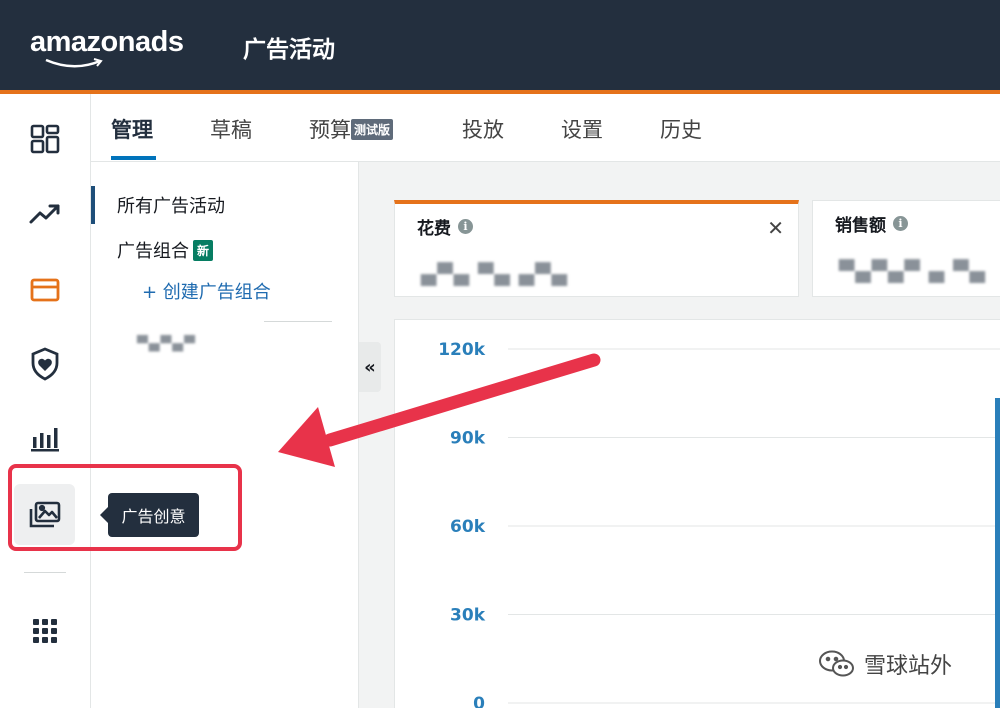  What do you see at coordinates (74, 63) in the screenshot?
I see `logo-smile-icon` at bounding box center [74, 63].